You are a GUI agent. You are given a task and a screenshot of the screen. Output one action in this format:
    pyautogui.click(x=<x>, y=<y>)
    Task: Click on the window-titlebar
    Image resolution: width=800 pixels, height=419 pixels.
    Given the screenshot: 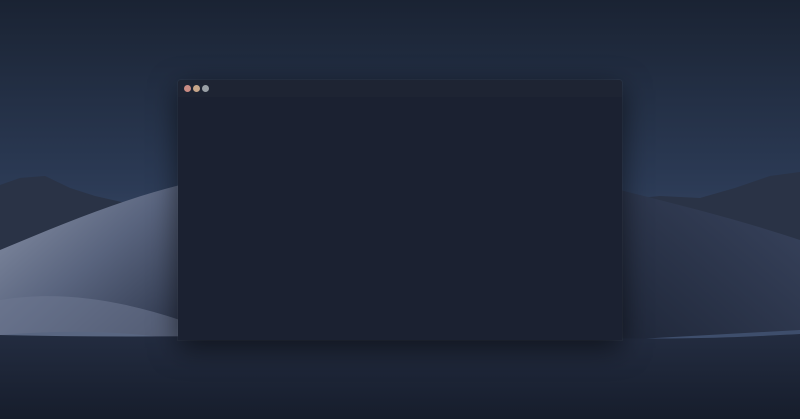 What is the action you would take?
    pyautogui.click(x=400, y=88)
    